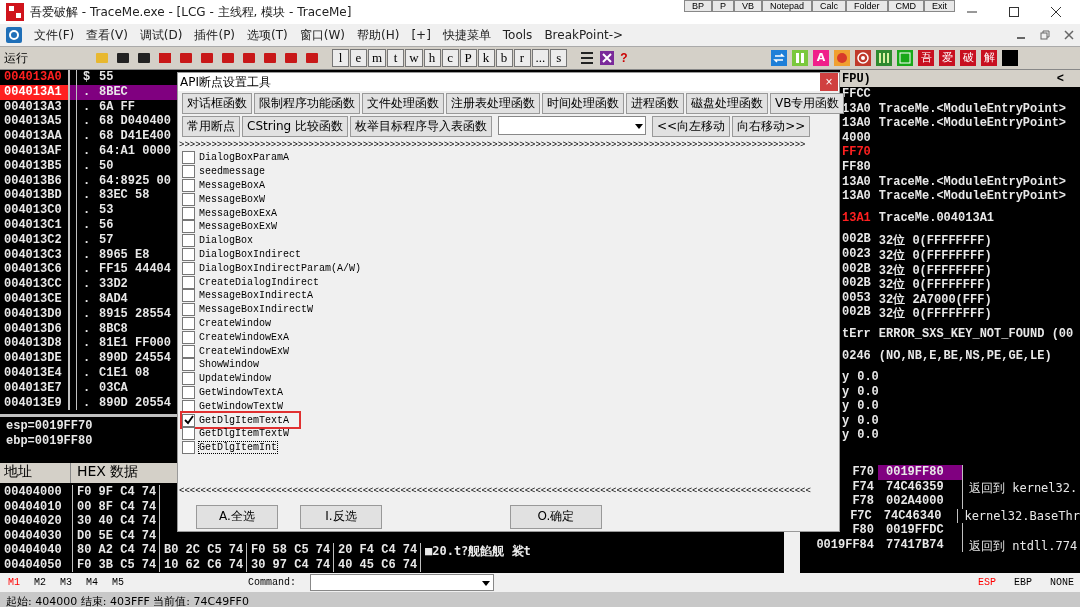 The width and height of the screenshot is (1080, 607). I want to click on checkbox-label: MessageBoxExW, so click(238, 227).